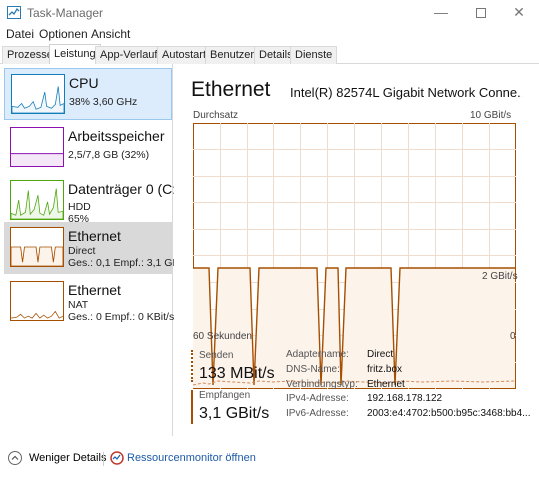  What do you see at coordinates (317, 354) in the screenshot?
I see `adapter-label: Adaptername:` at bounding box center [317, 354].